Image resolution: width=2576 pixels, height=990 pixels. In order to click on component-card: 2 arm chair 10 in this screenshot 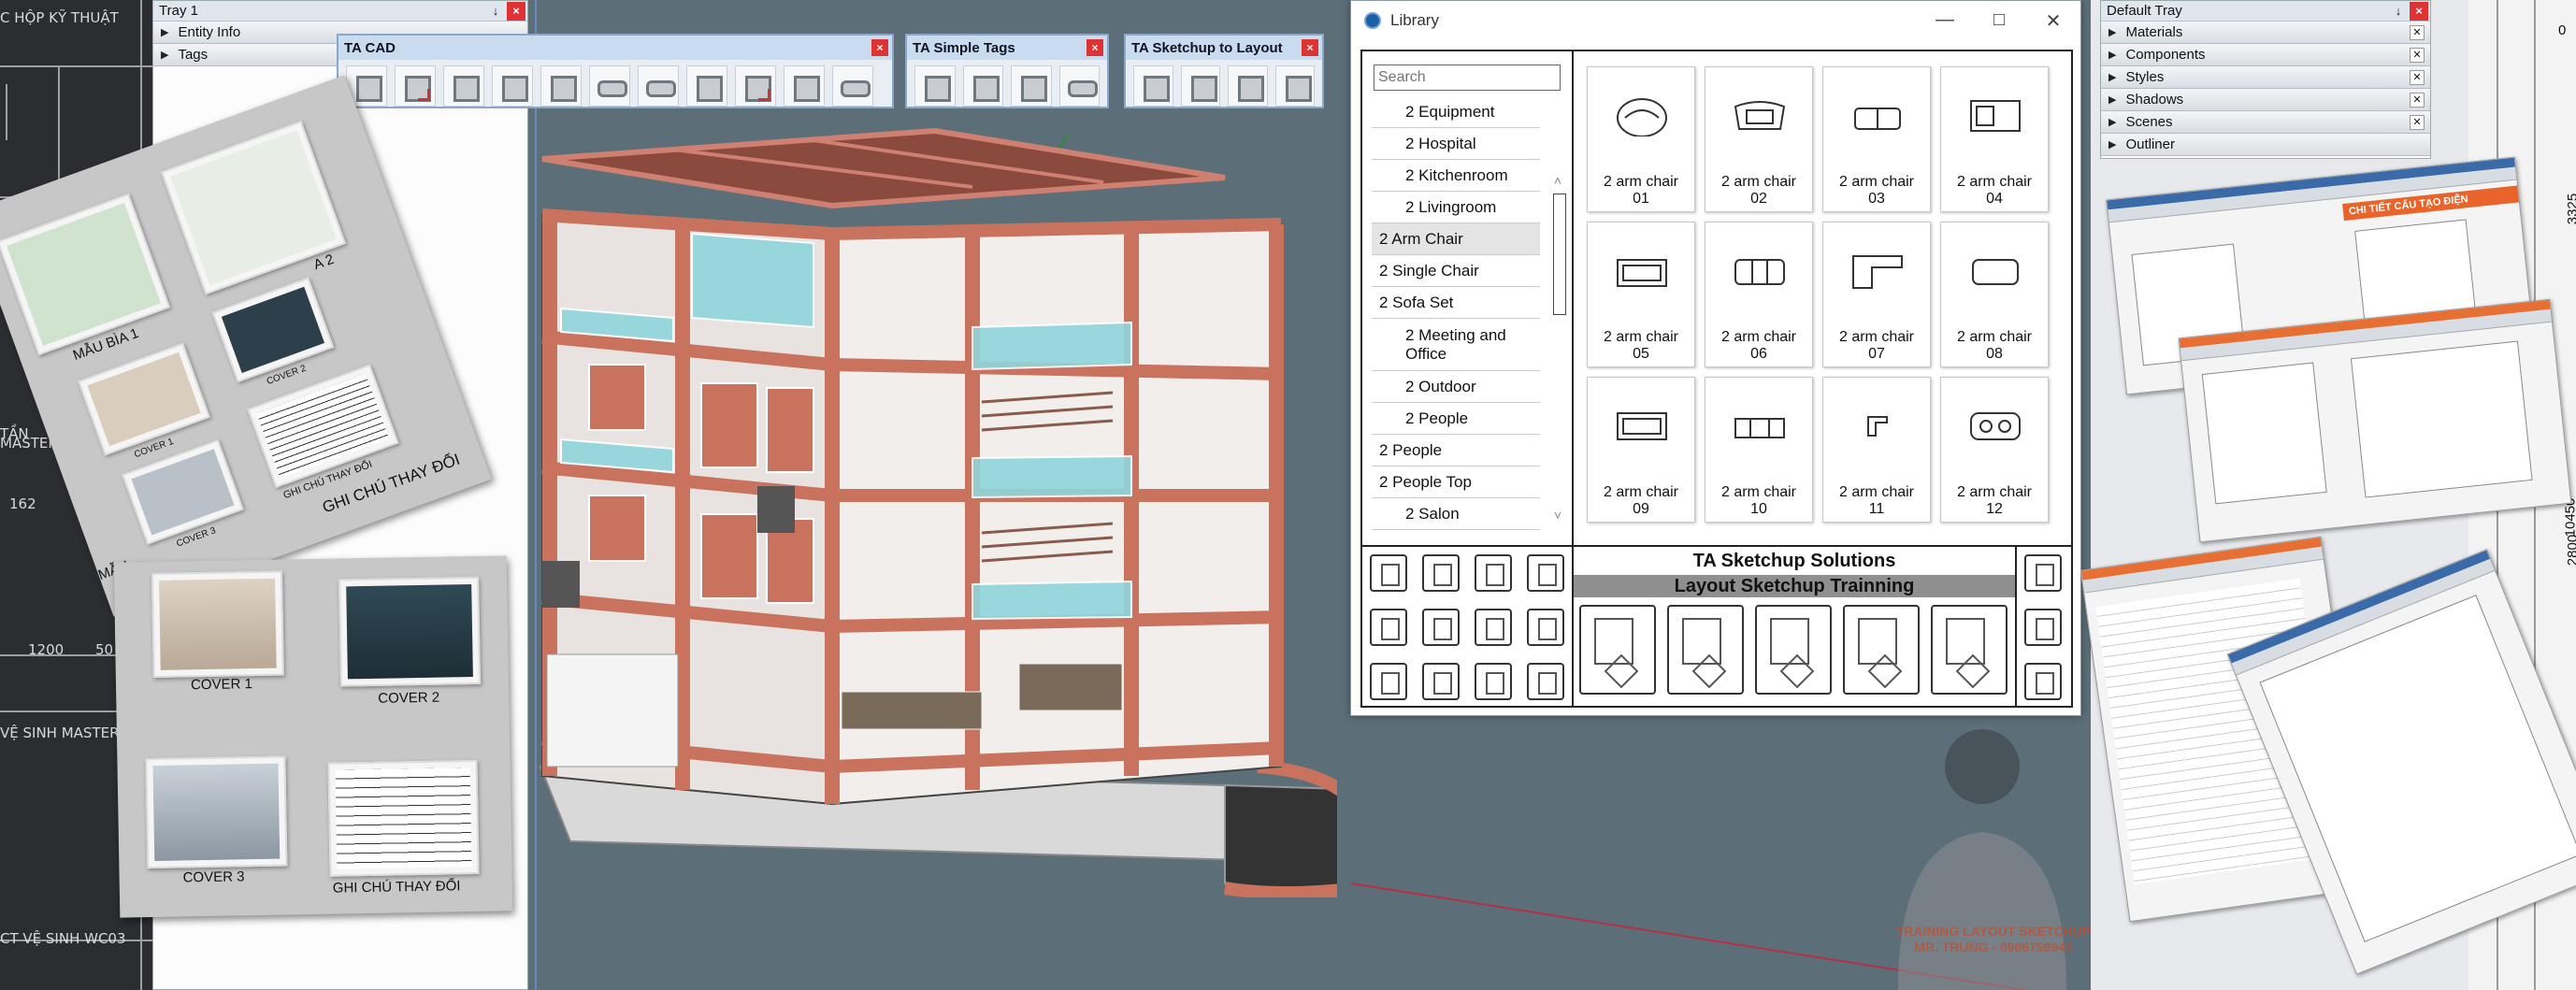, I will do `click(1759, 450)`.